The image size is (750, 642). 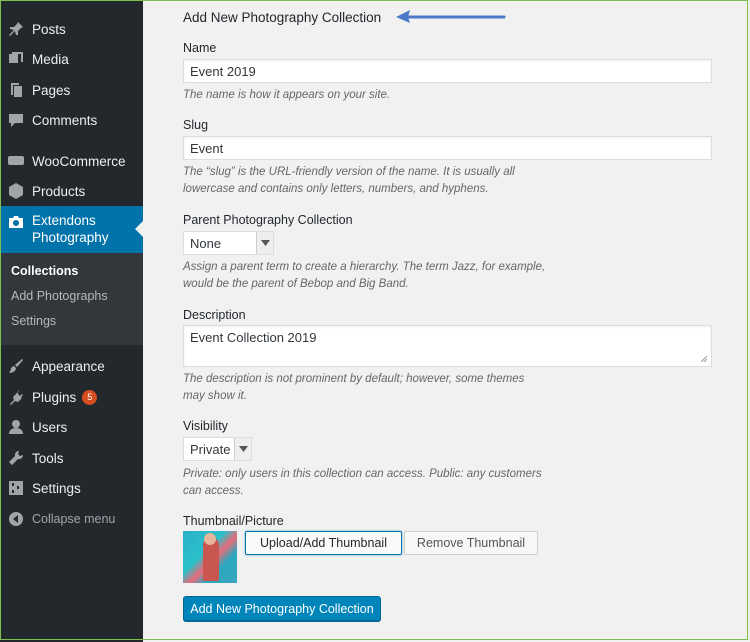 What do you see at coordinates (56, 488) in the screenshot?
I see `sidebar-item-label: Settings` at bounding box center [56, 488].